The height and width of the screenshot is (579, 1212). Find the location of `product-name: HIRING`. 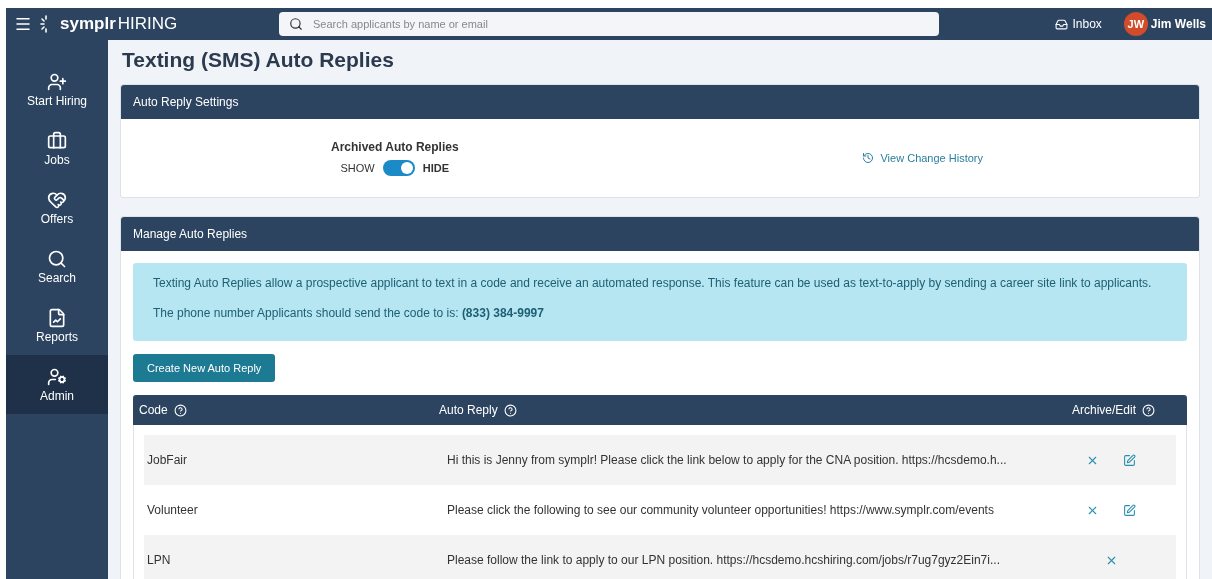

product-name: HIRING is located at coordinates (147, 24).